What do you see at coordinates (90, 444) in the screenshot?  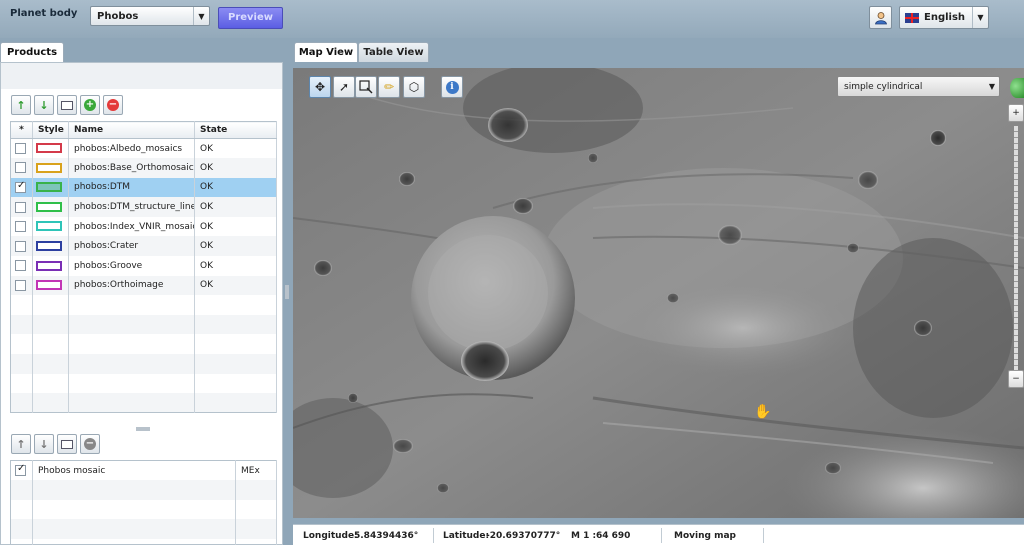 I see `basemap-remove-button: −` at bounding box center [90, 444].